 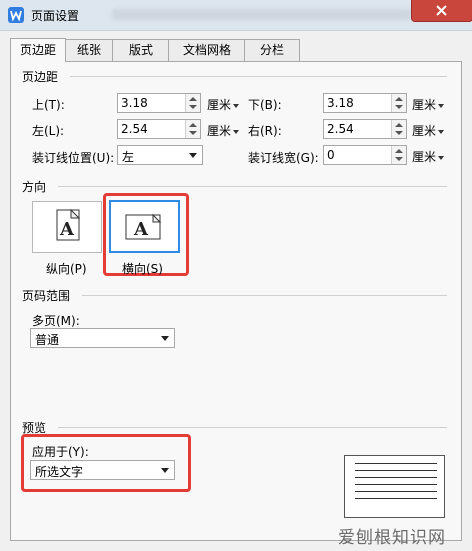 I want to click on portrait-page-icon: A, so click(x=68, y=224).